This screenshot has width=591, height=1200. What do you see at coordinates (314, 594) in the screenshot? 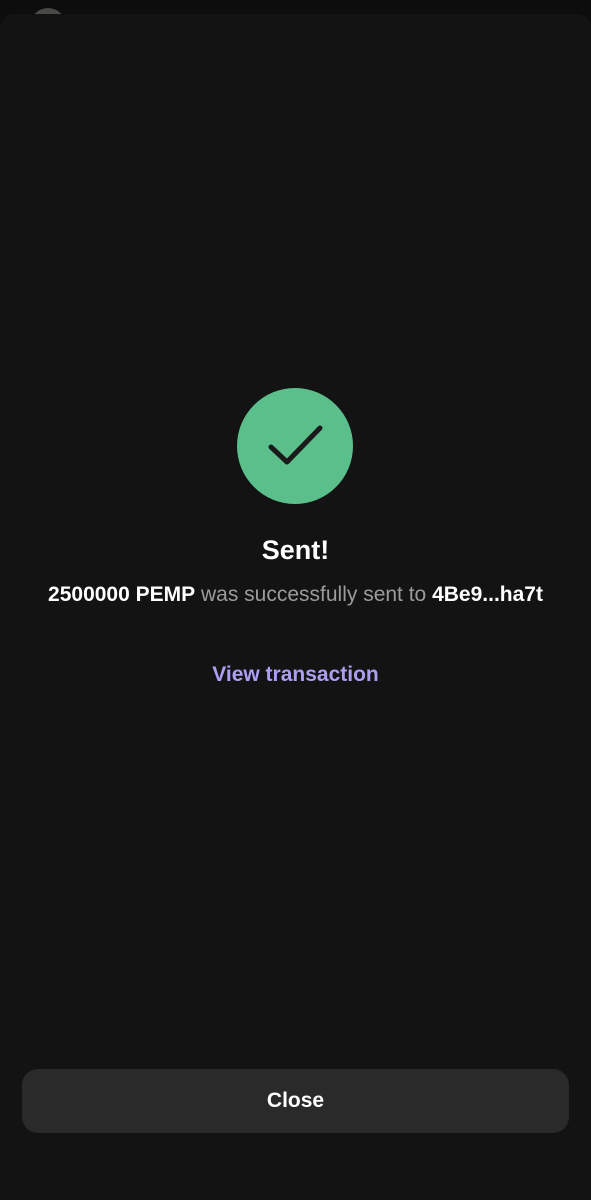
I see `message-text: was successfully sent to` at bounding box center [314, 594].